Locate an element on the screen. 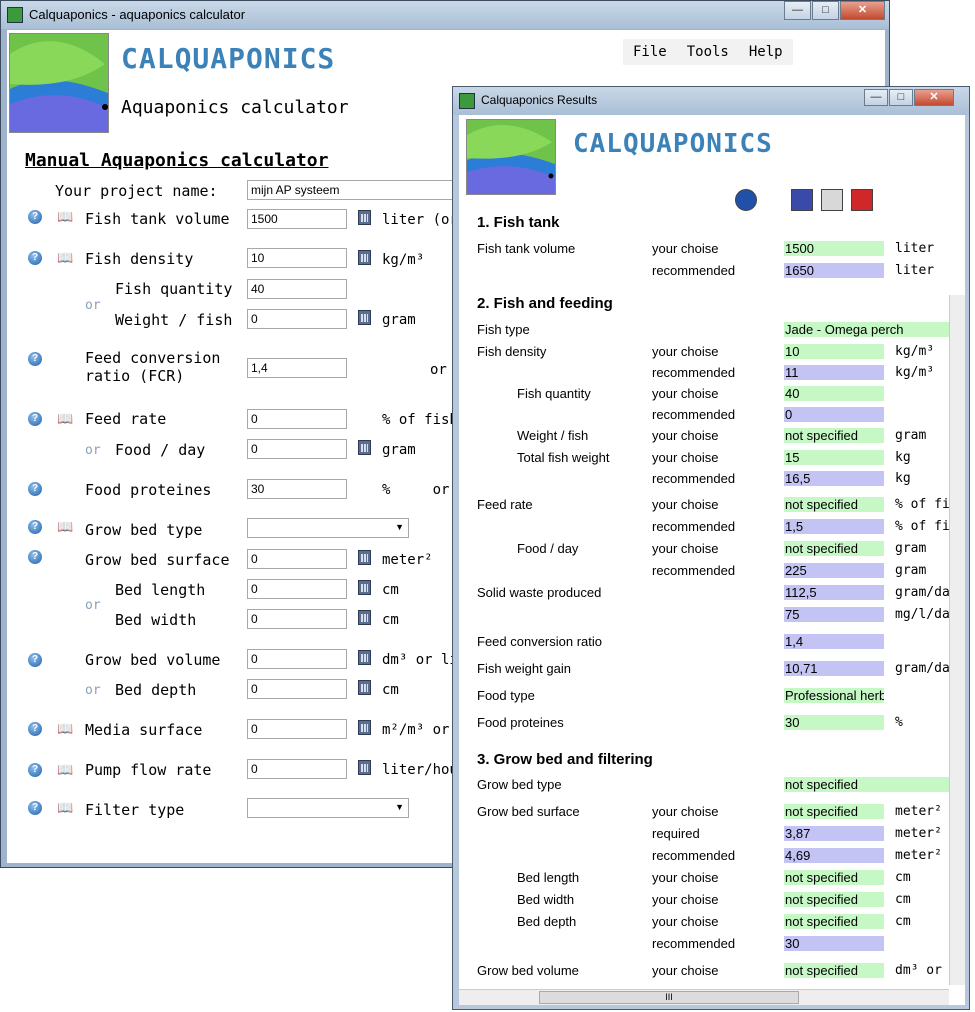 This screenshot has width=975, height=1012. row-label: Feed conversion ratio is located at coordinates (540, 641).